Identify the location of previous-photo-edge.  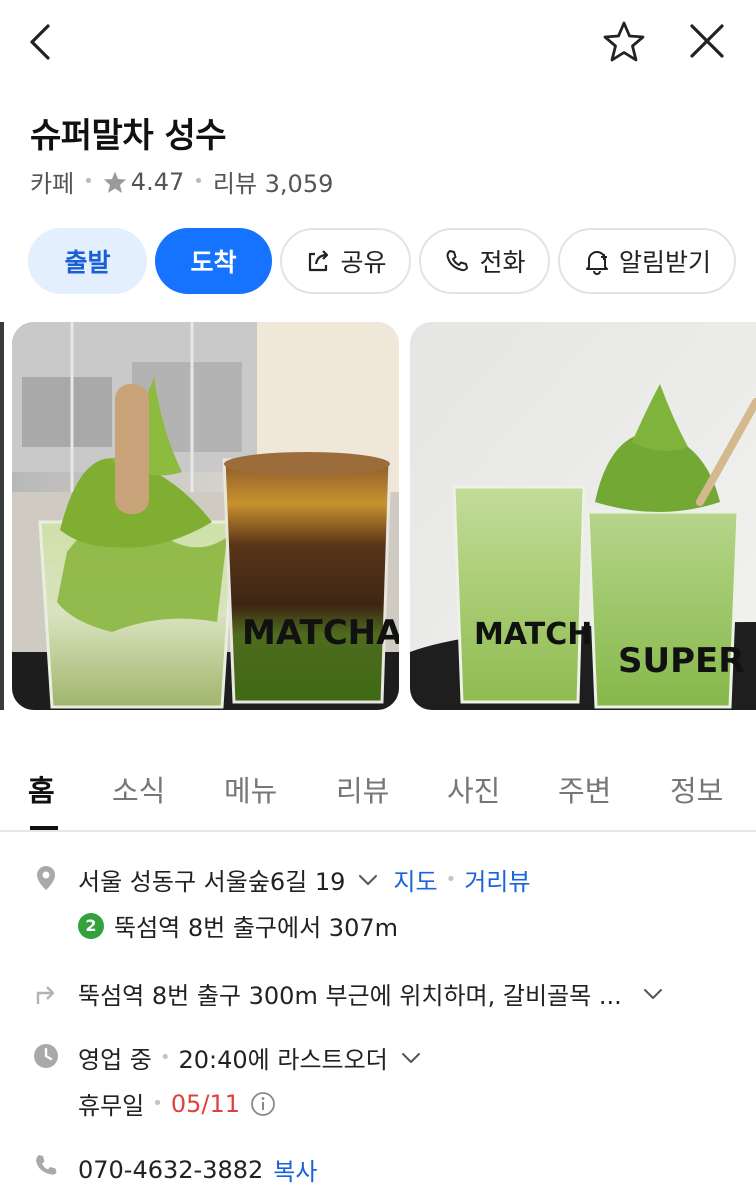
(2, 516).